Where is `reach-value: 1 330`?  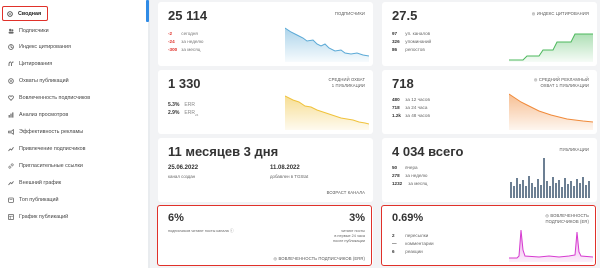
reach-value: 1 330 is located at coordinates (184, 83).